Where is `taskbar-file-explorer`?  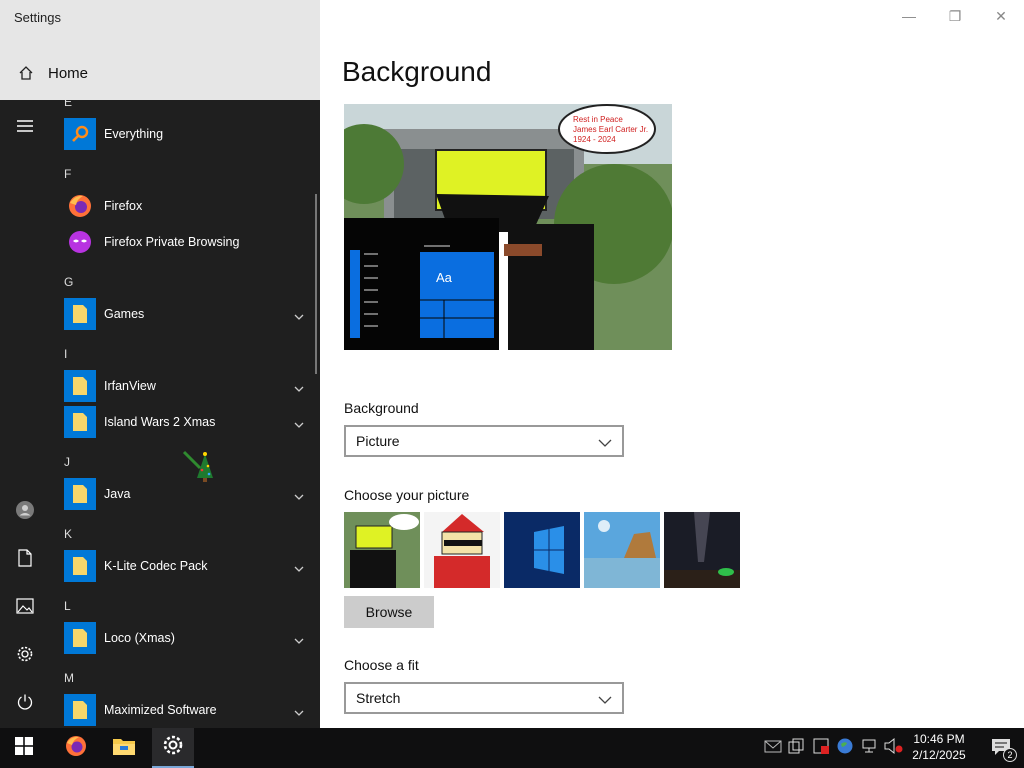
taskbar-file-explorer is located at coordinates (124, 748).